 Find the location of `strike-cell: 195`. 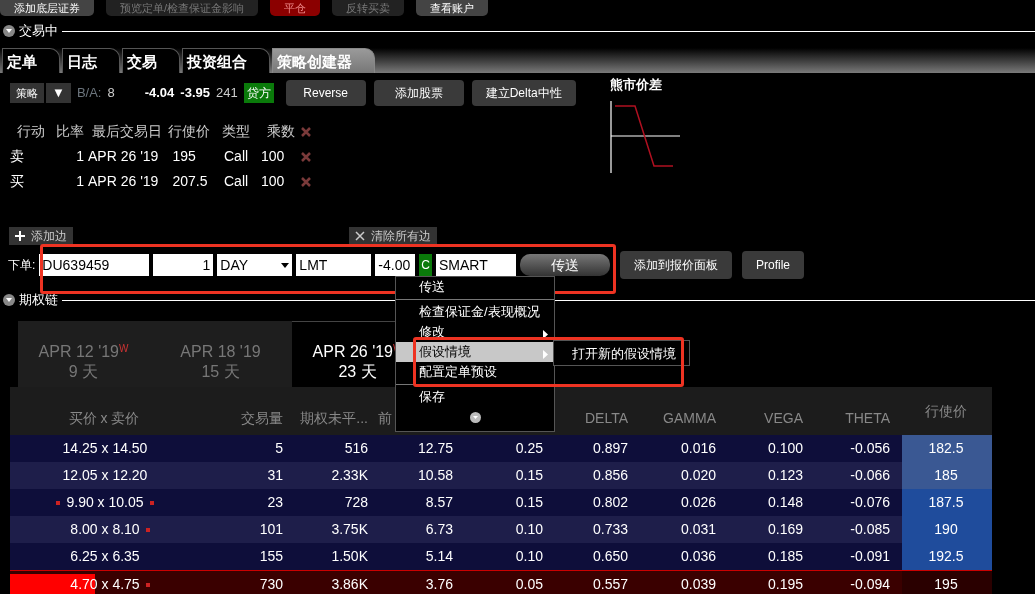

strike-cell: 195 is located at coordinates (947, 582).